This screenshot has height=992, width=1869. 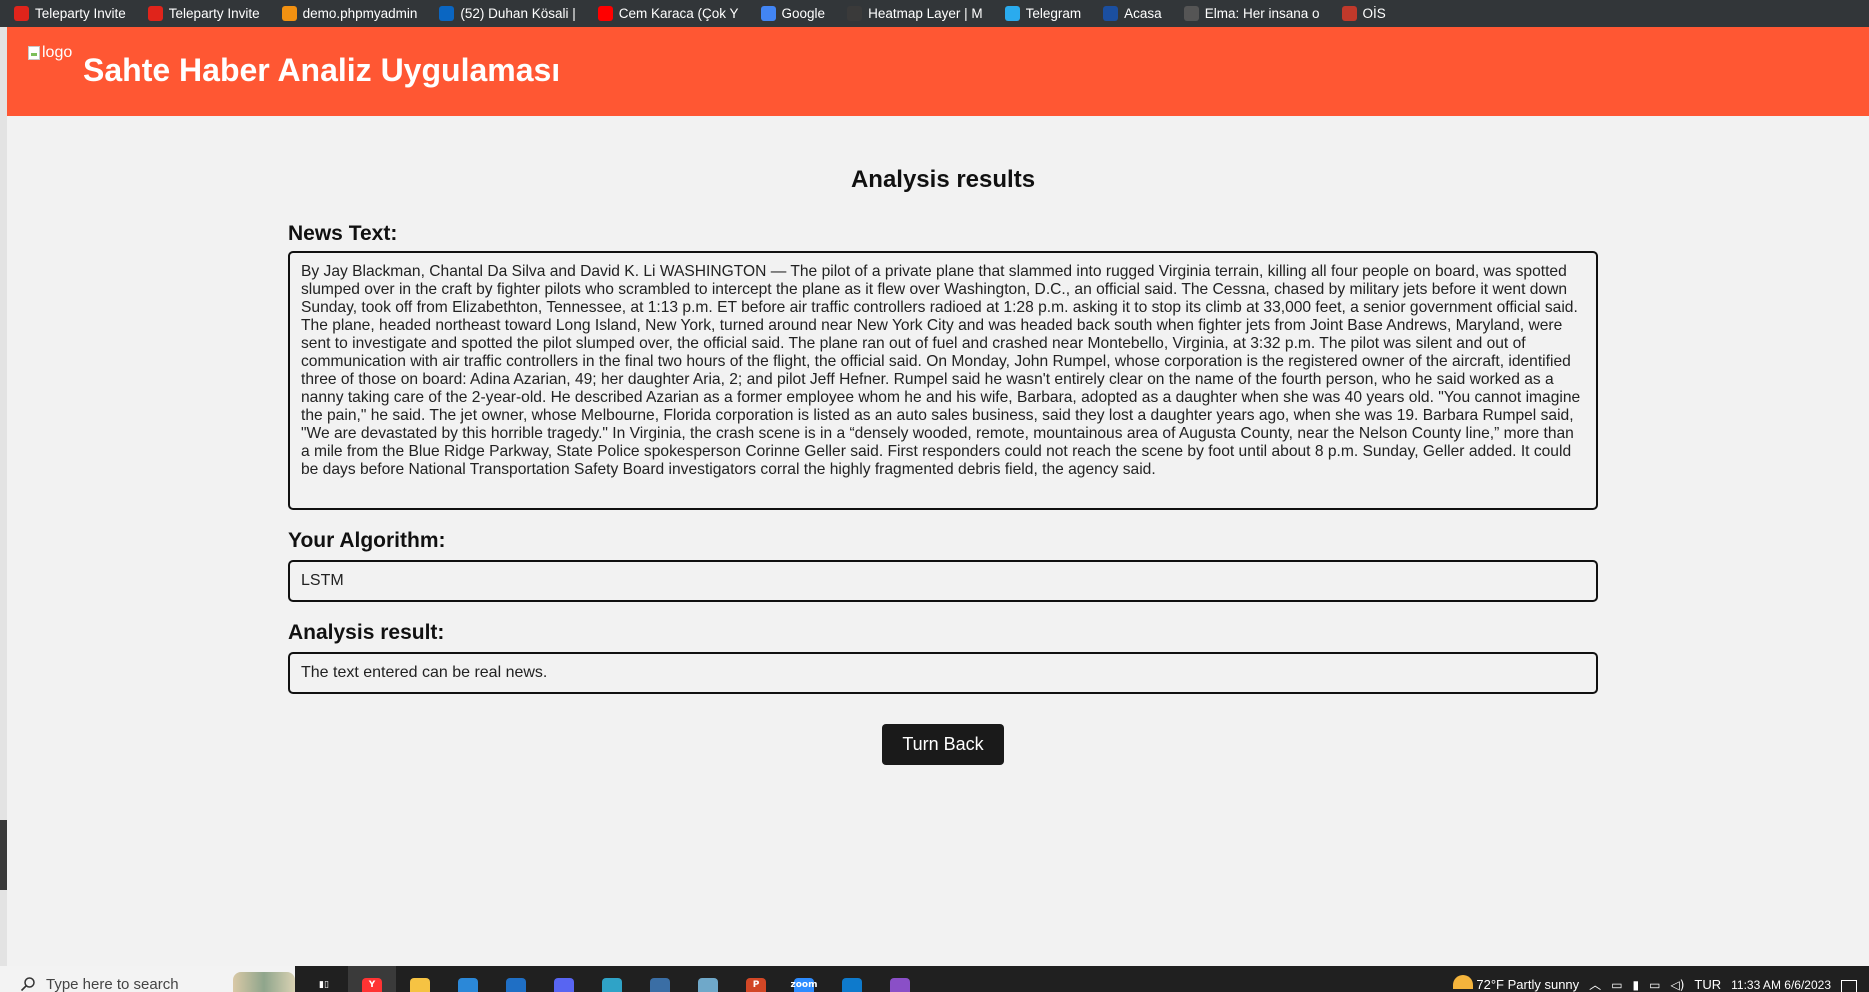 I want to click on volume-icon: ◁), so click(x=1677, y=985).